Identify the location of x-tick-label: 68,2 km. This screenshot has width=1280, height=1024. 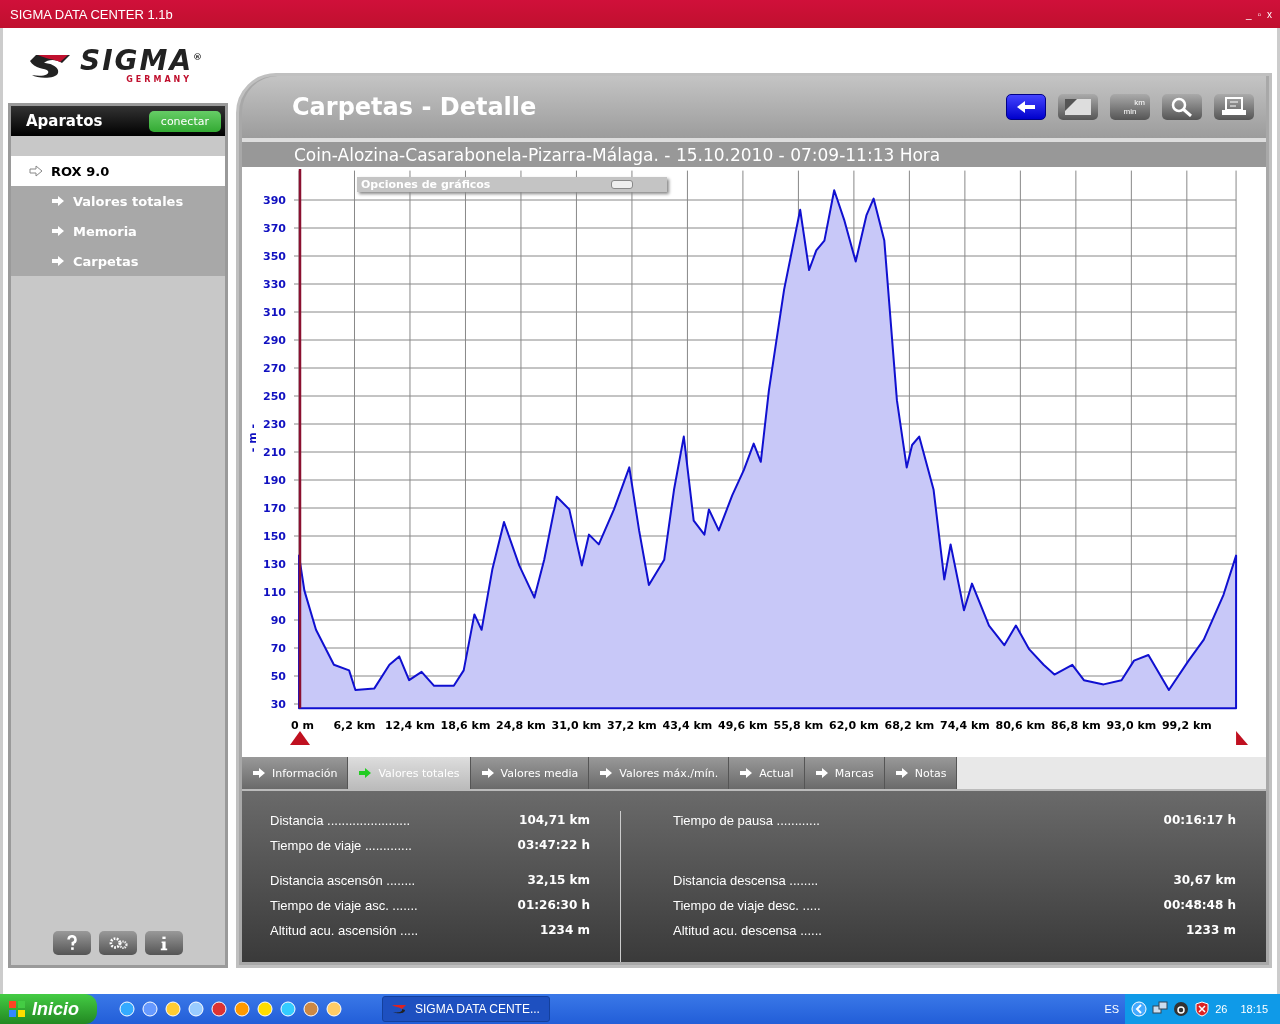
(909, 725).